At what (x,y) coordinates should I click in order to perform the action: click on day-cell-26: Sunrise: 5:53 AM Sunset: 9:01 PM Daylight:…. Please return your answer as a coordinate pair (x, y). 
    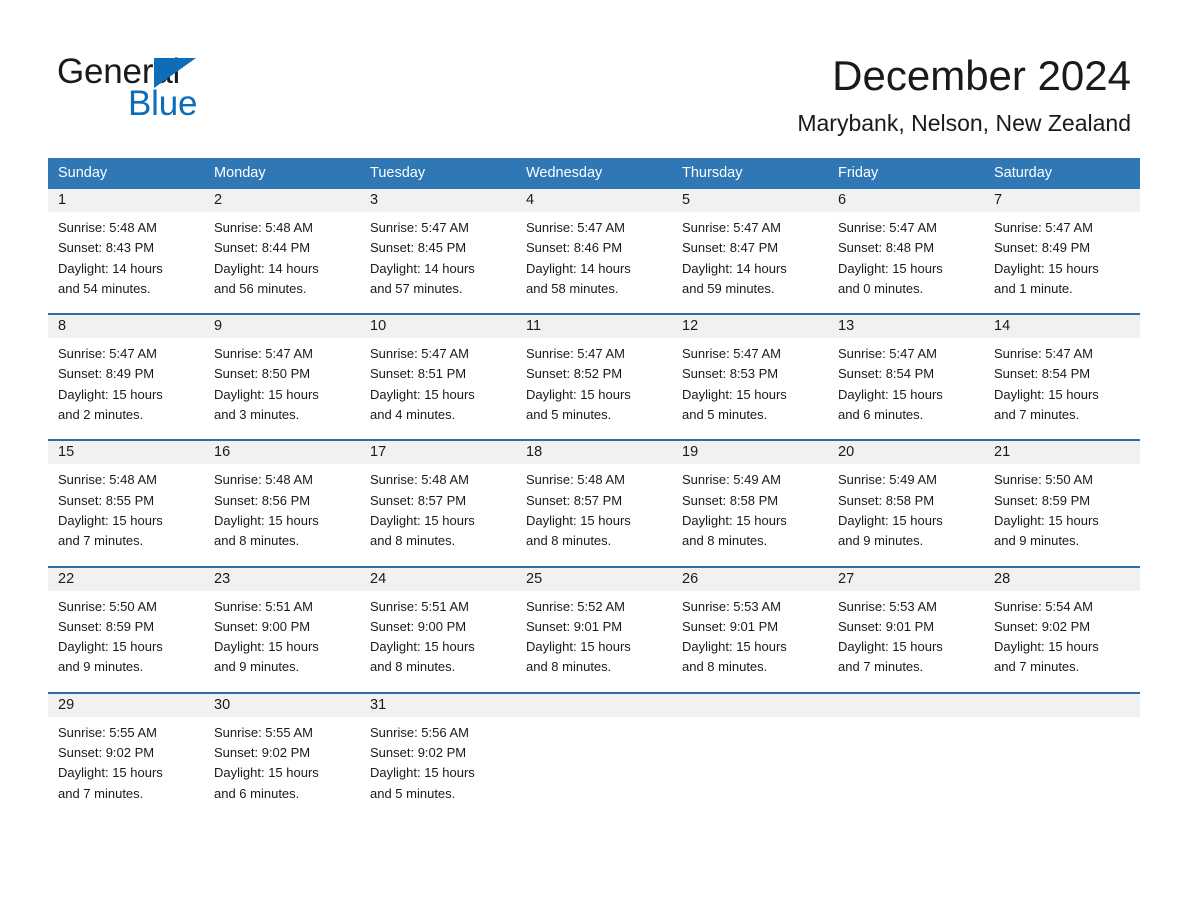
    Looking at the image, I should click on (750, 637).